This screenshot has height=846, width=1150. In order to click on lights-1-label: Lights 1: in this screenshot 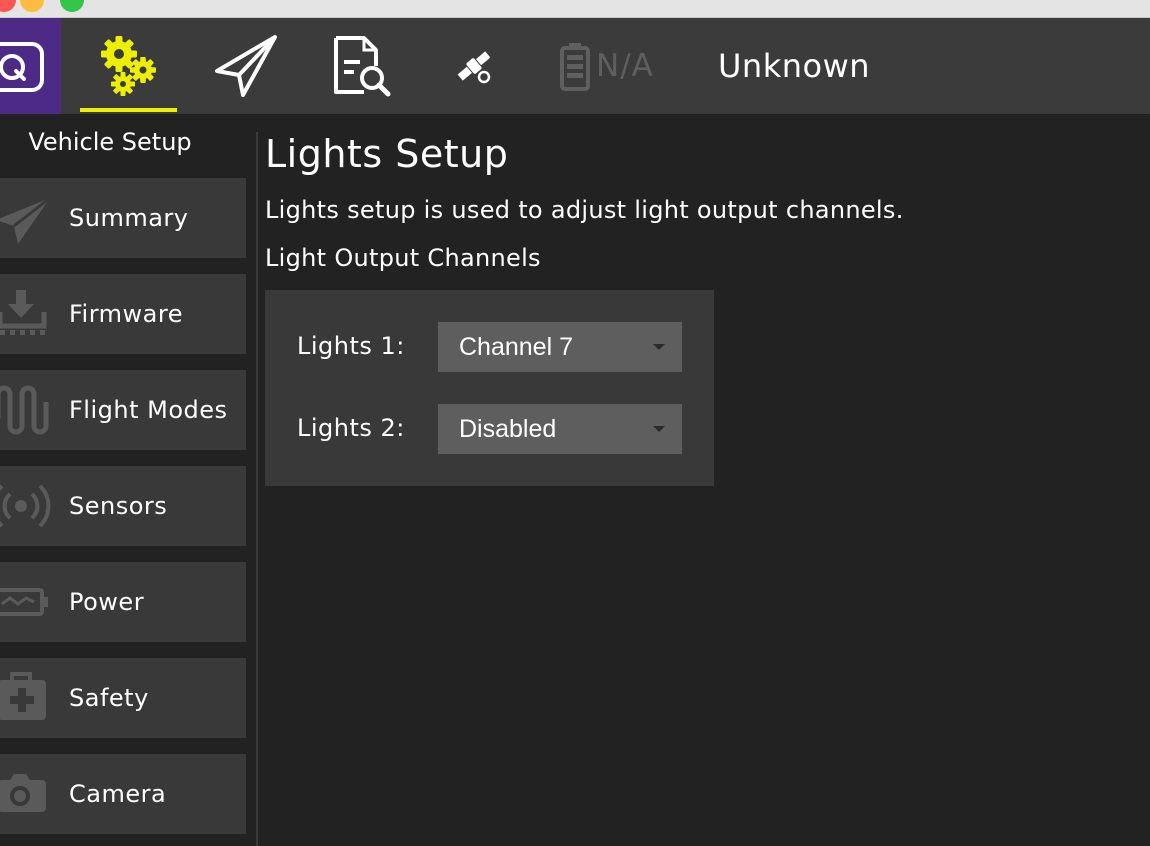, I will do `click(351, 346)`.